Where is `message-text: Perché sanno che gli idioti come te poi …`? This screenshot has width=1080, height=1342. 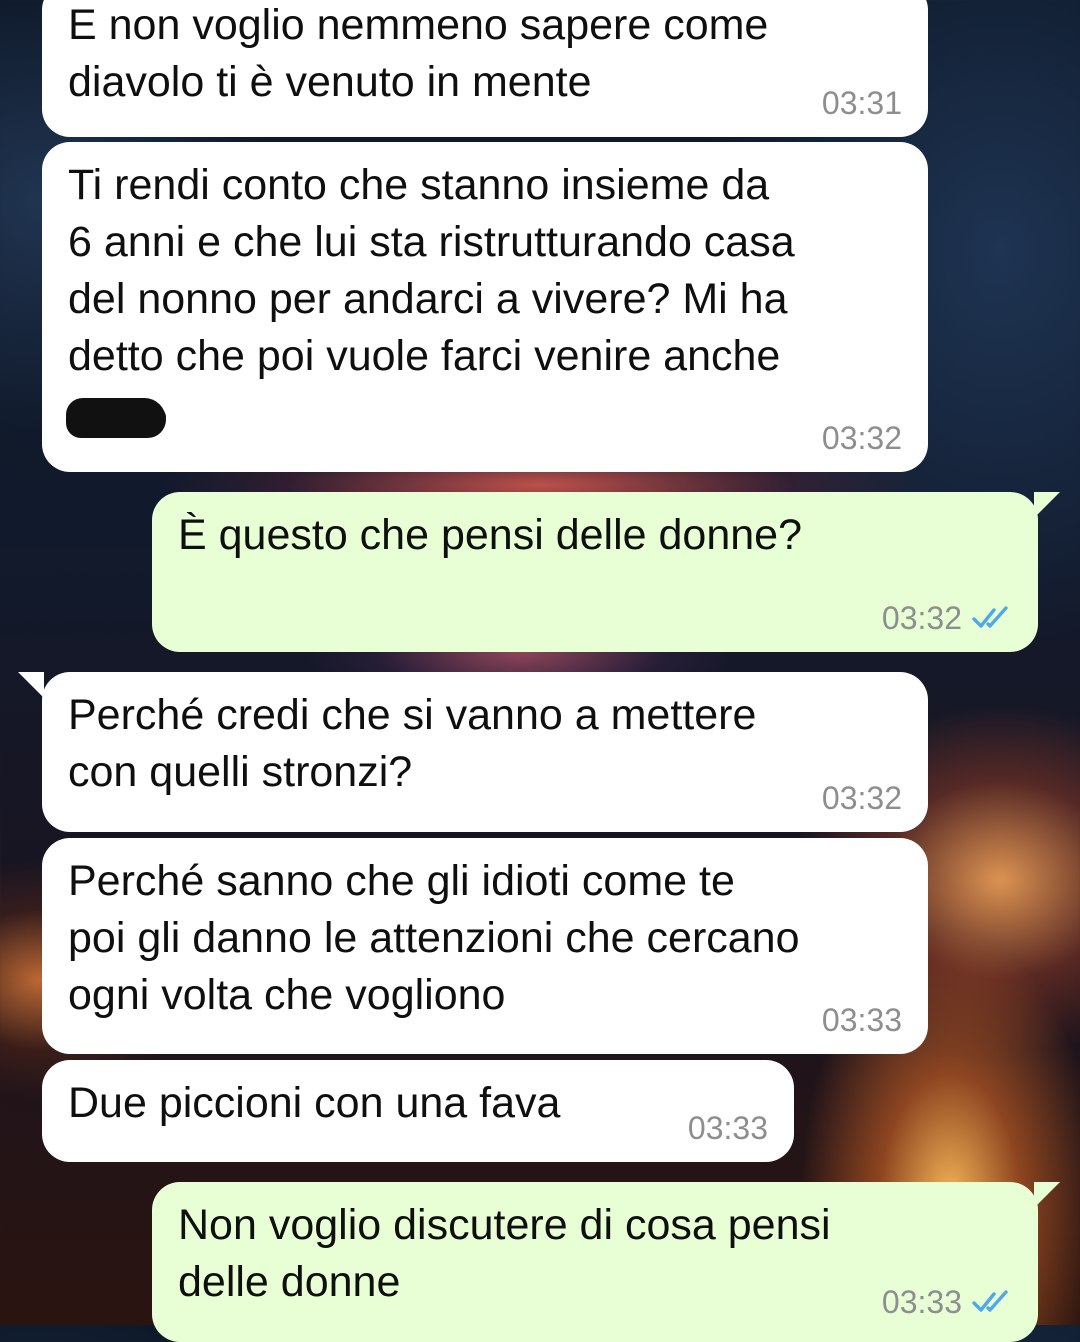
message-text: Perché sanno che gli idioti come te poi … is located at coordinates (434, 938).